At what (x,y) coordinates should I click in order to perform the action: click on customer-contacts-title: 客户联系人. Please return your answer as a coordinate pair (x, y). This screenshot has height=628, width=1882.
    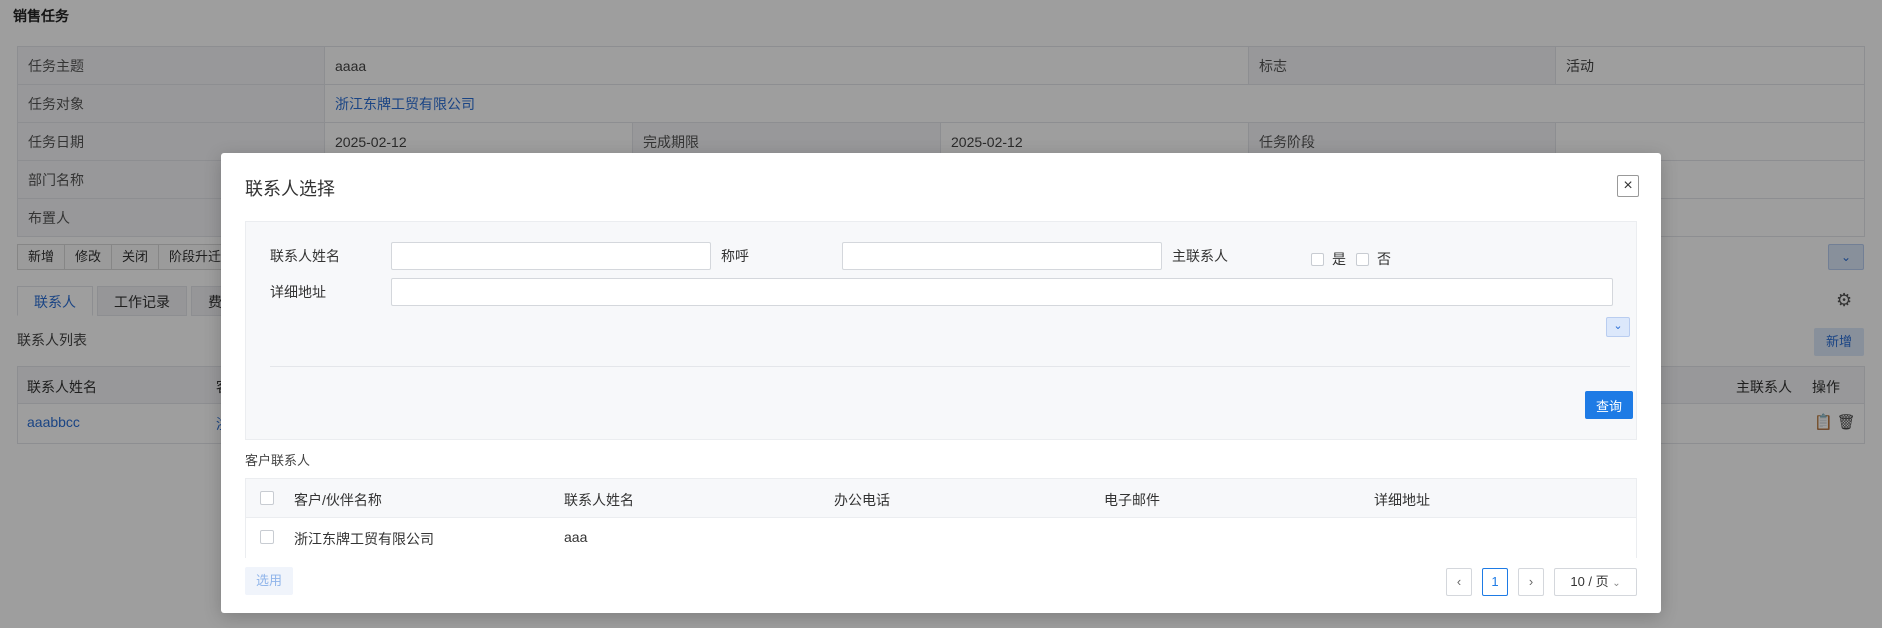
    Looking at the image, I should click on (278, 460).